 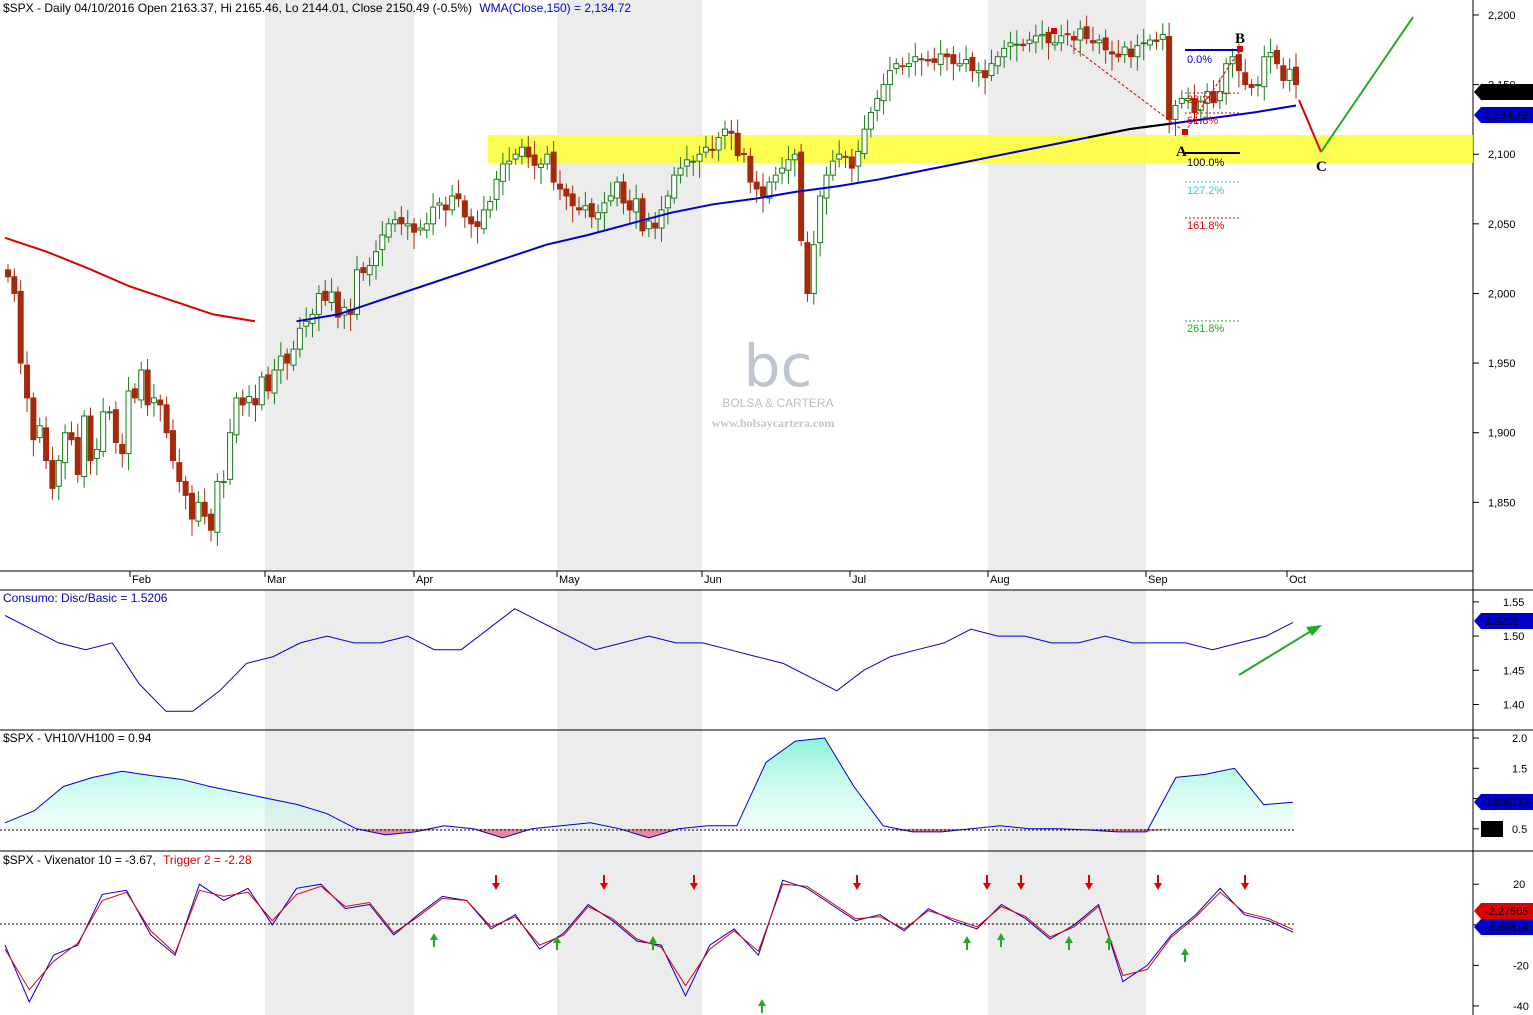 What do you see at coordinates (1185, 951) in the screenshot?
I see `buy-arrow` at bounding box center [1185, 951].